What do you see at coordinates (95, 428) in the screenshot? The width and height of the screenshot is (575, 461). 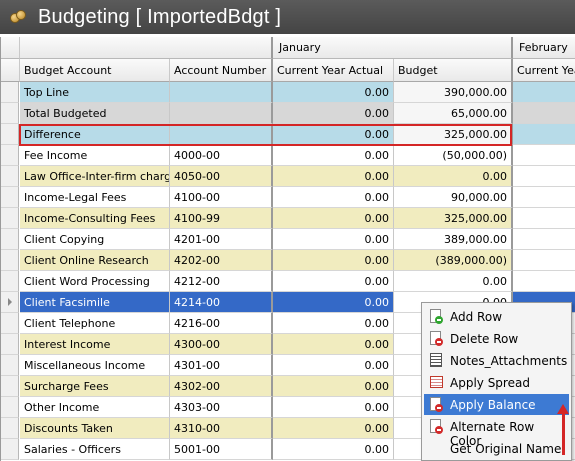 I see `account-name-cell: Discounts Taken` at bounding box center [95, 428].